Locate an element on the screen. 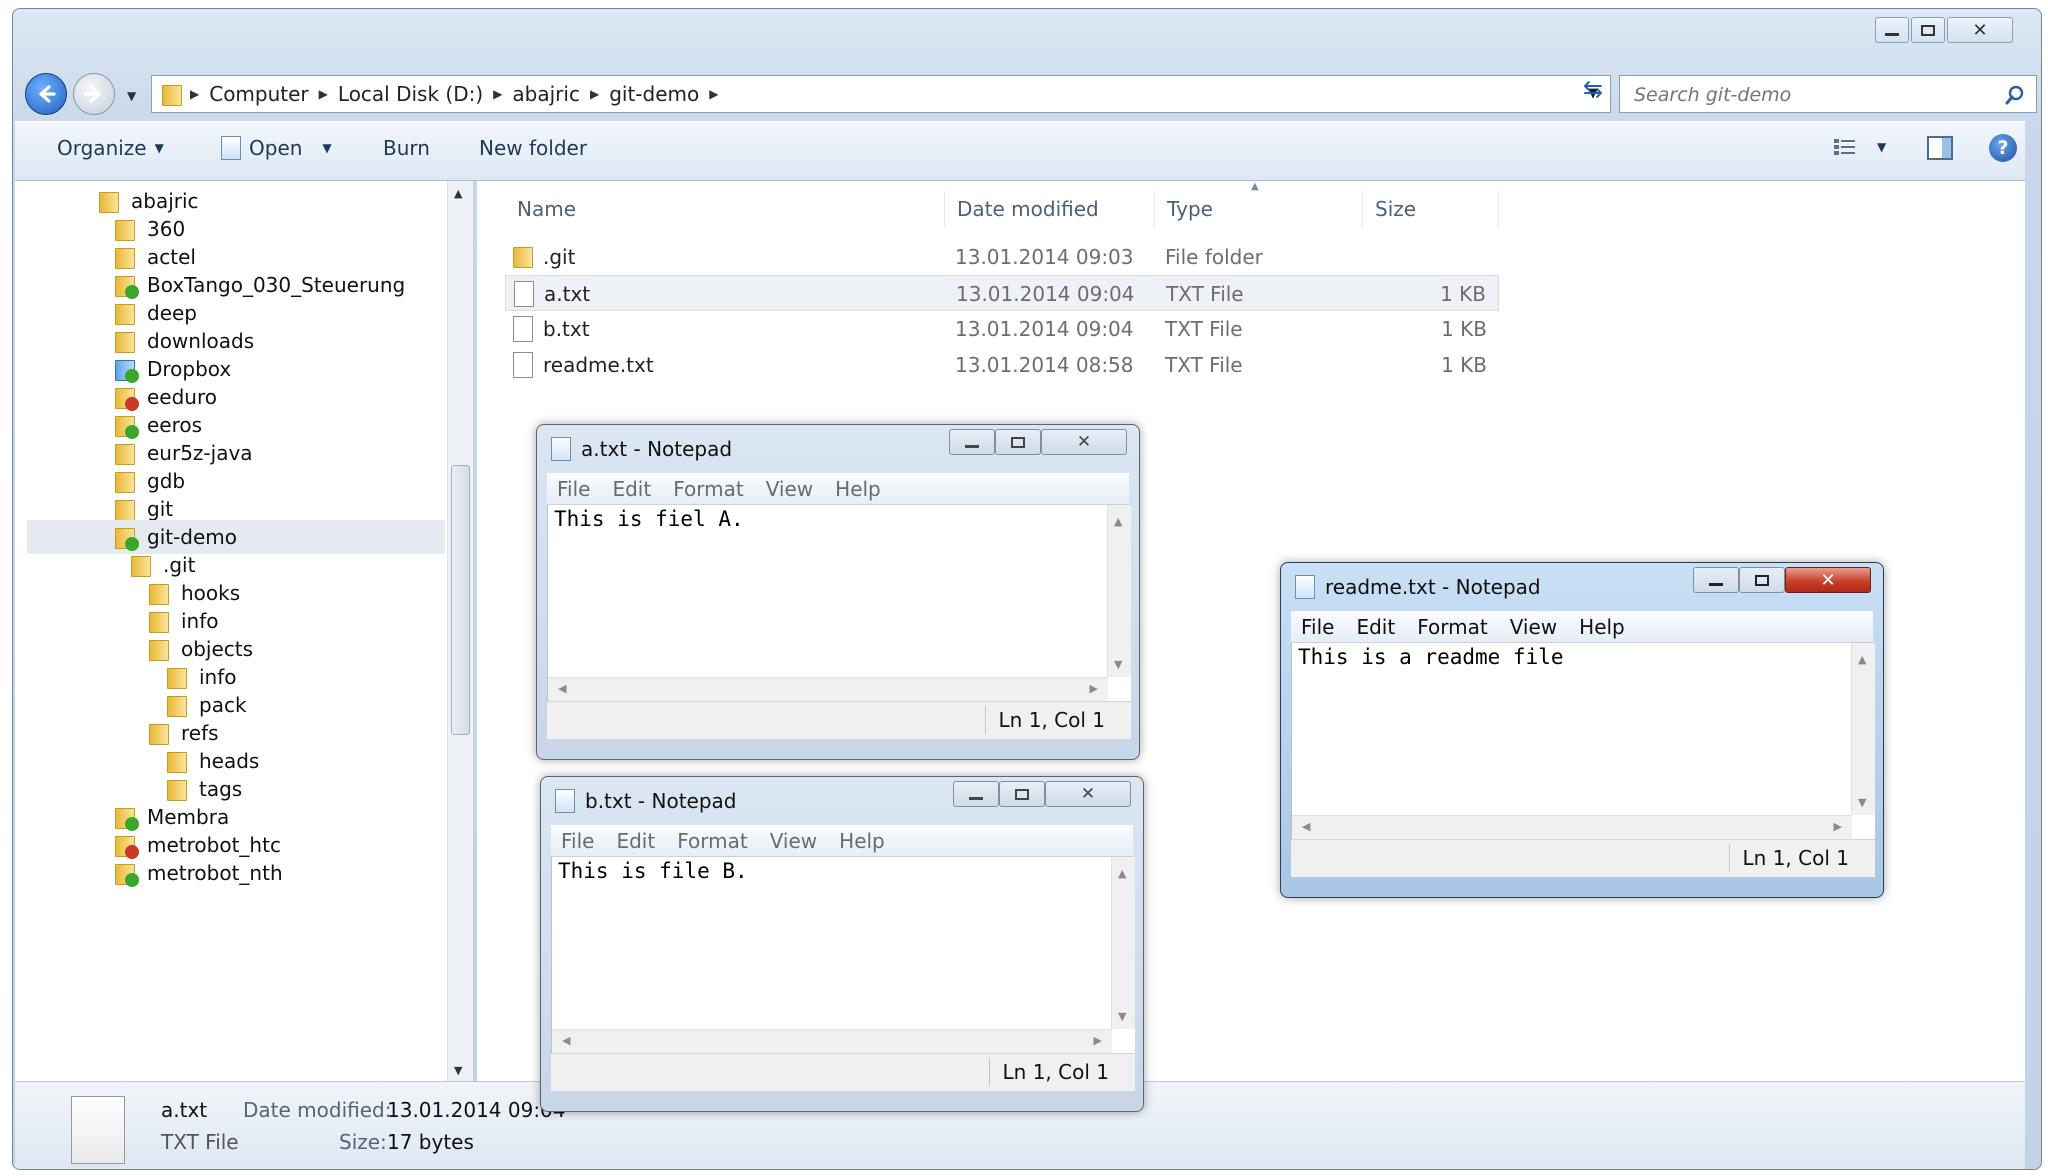 This screenshot has width=2048, height=1176. file-row: b.txt 13.01.2014 09:04 TXT File 1 KB is located at coordinates (1002, 329).